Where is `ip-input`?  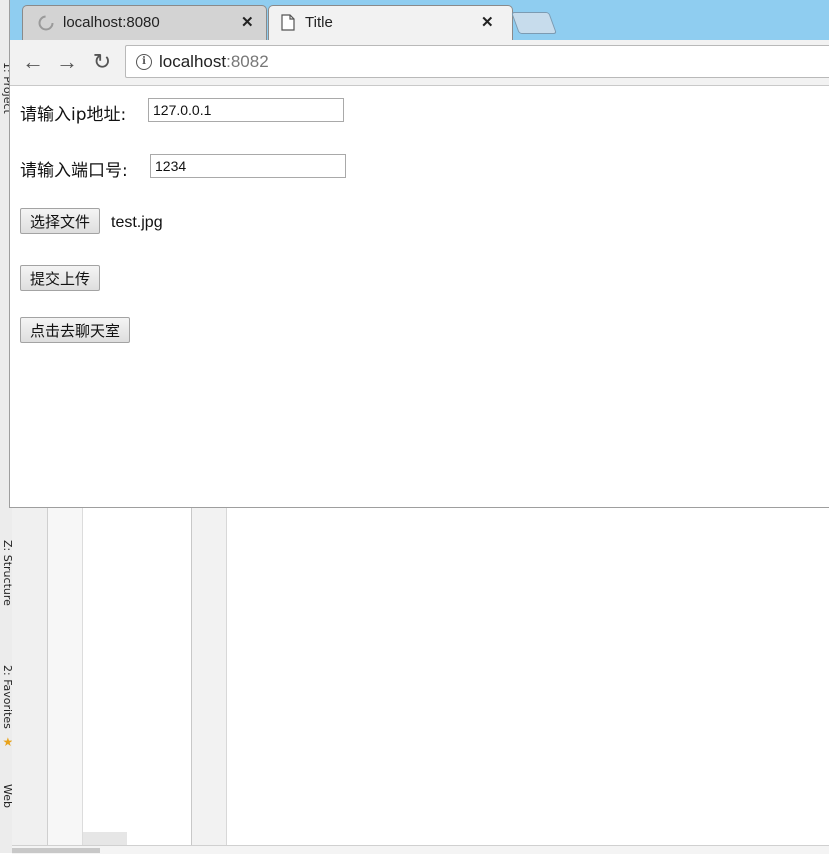
ip-input is located at coordinates (246, 110).